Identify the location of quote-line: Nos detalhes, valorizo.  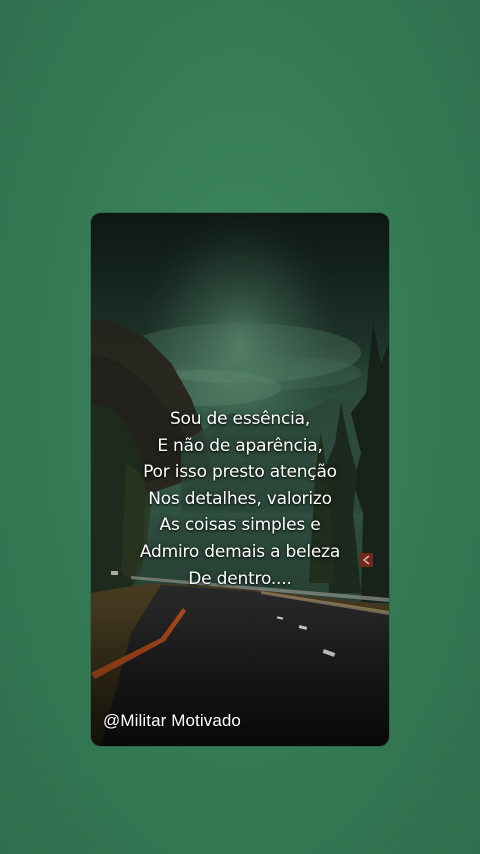
(240, 498).